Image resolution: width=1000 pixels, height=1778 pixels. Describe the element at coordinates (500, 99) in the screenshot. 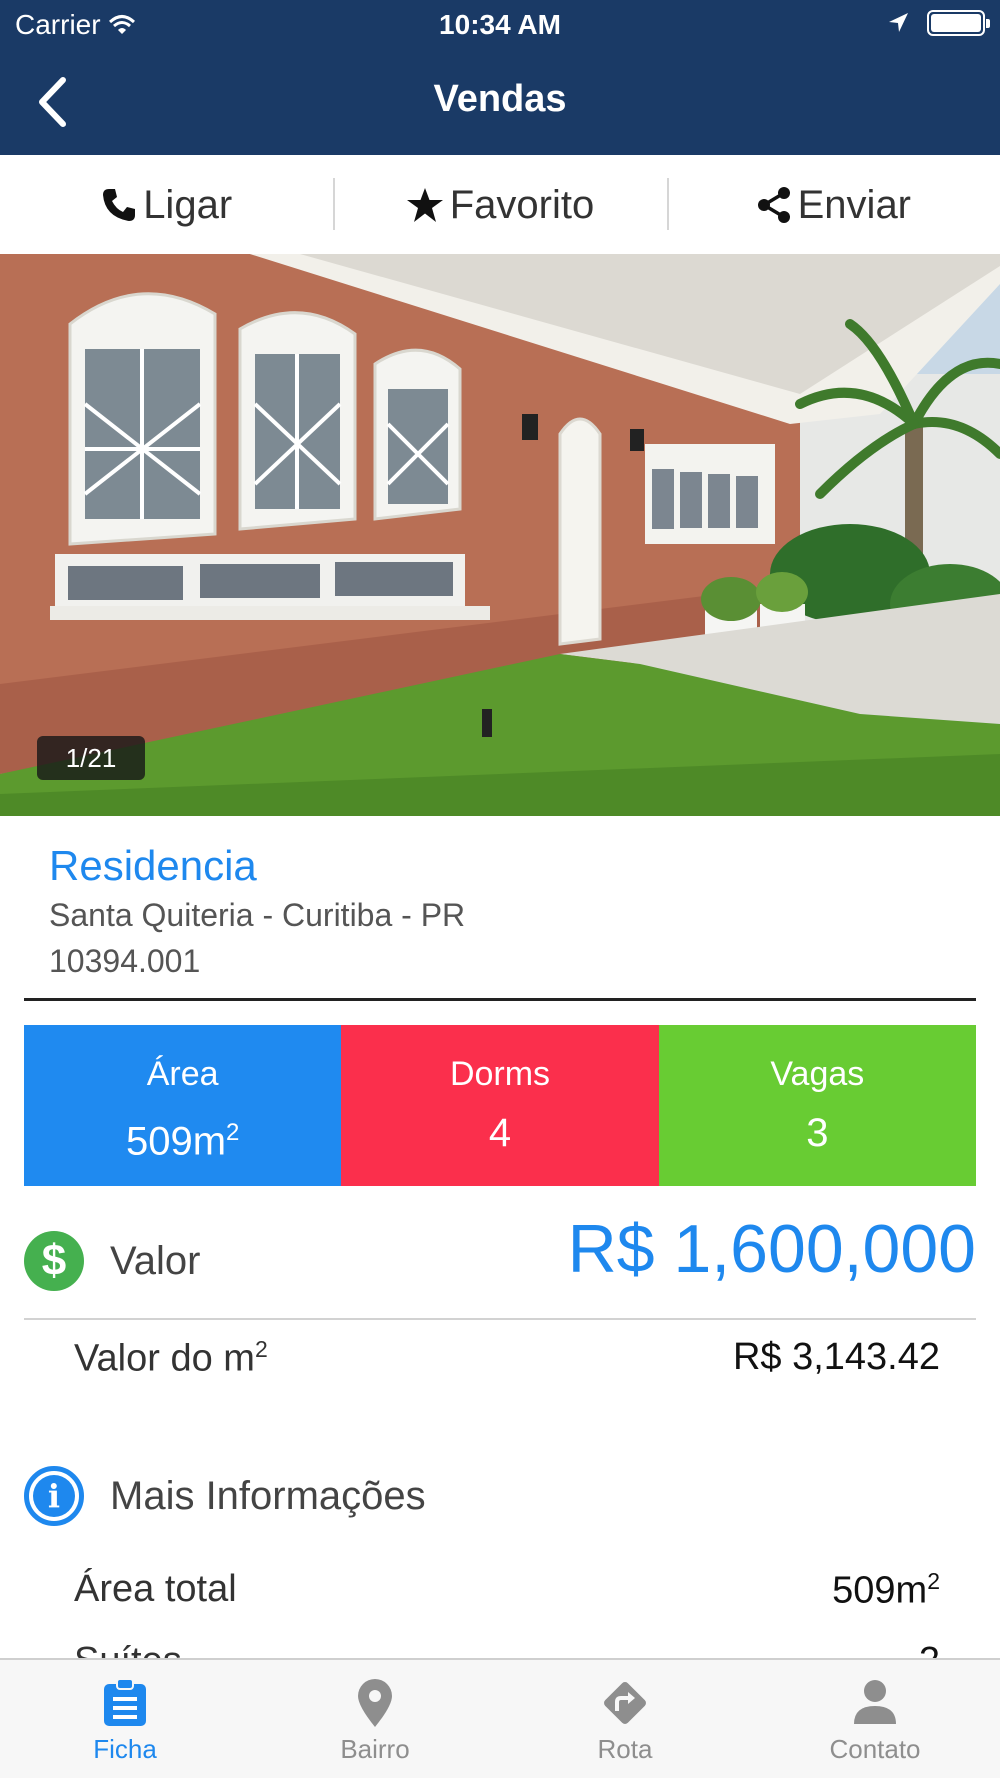

I see `page-title: Vendas` at that location.